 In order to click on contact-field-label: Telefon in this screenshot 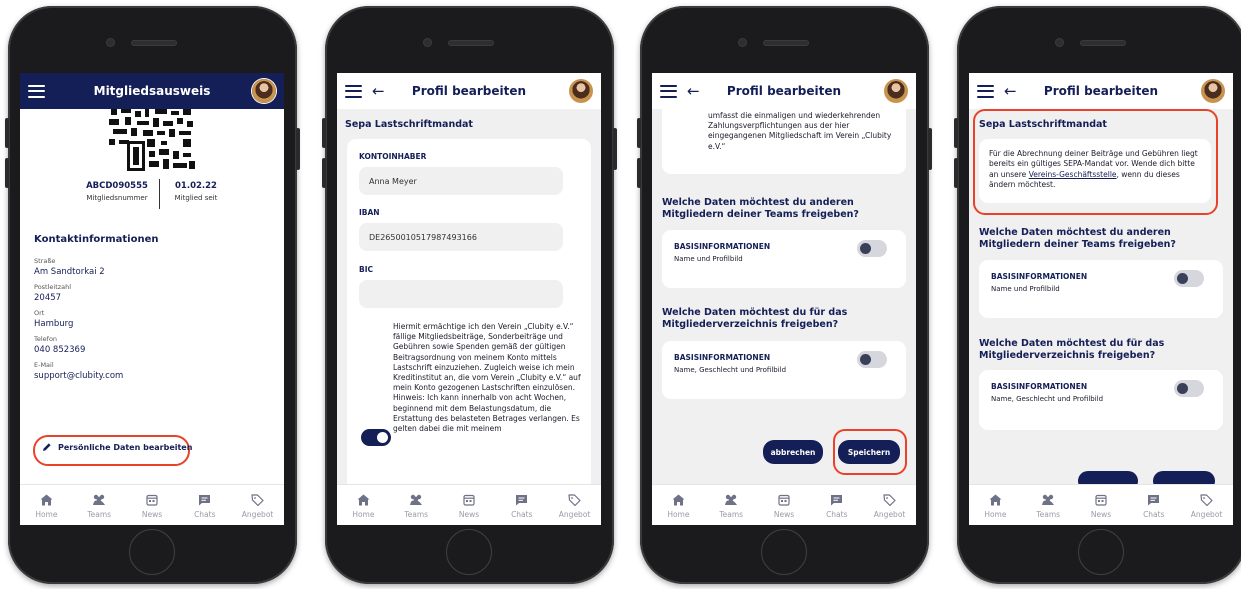, I will do `click(46, 339)`.